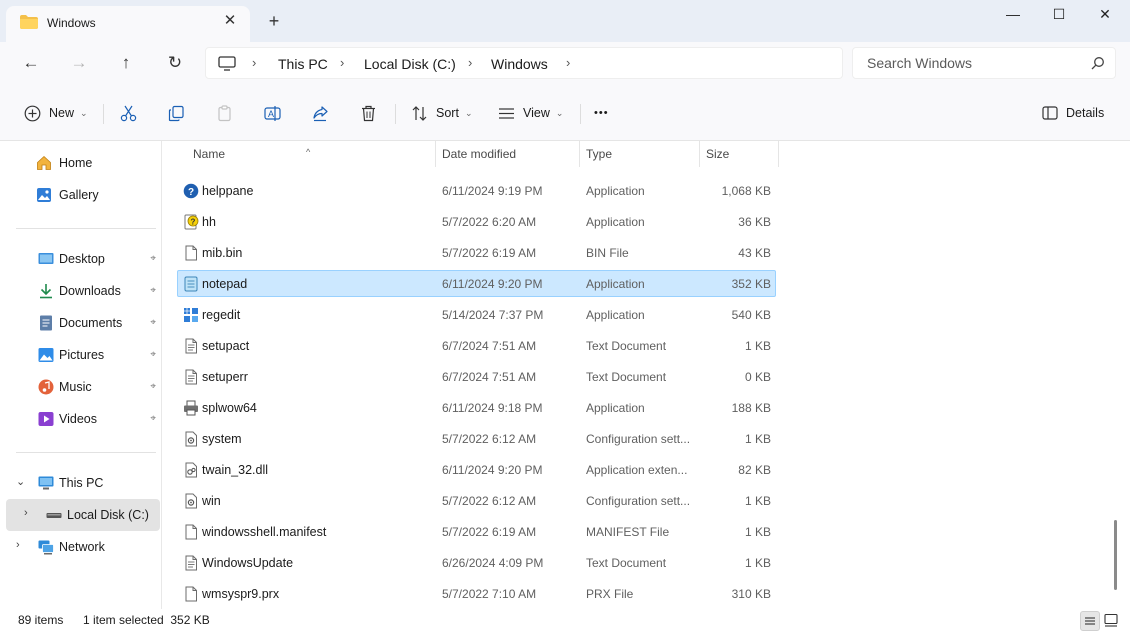  I want to click on refresh-button: ↻, so click(175, 63).